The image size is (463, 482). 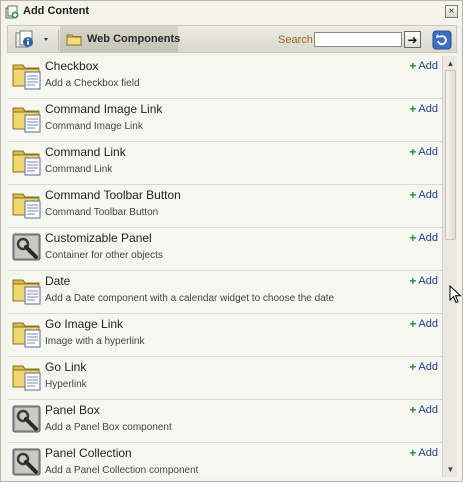 I want to click on item-description: Image with a hyperlink, so click(x=95, y=341).